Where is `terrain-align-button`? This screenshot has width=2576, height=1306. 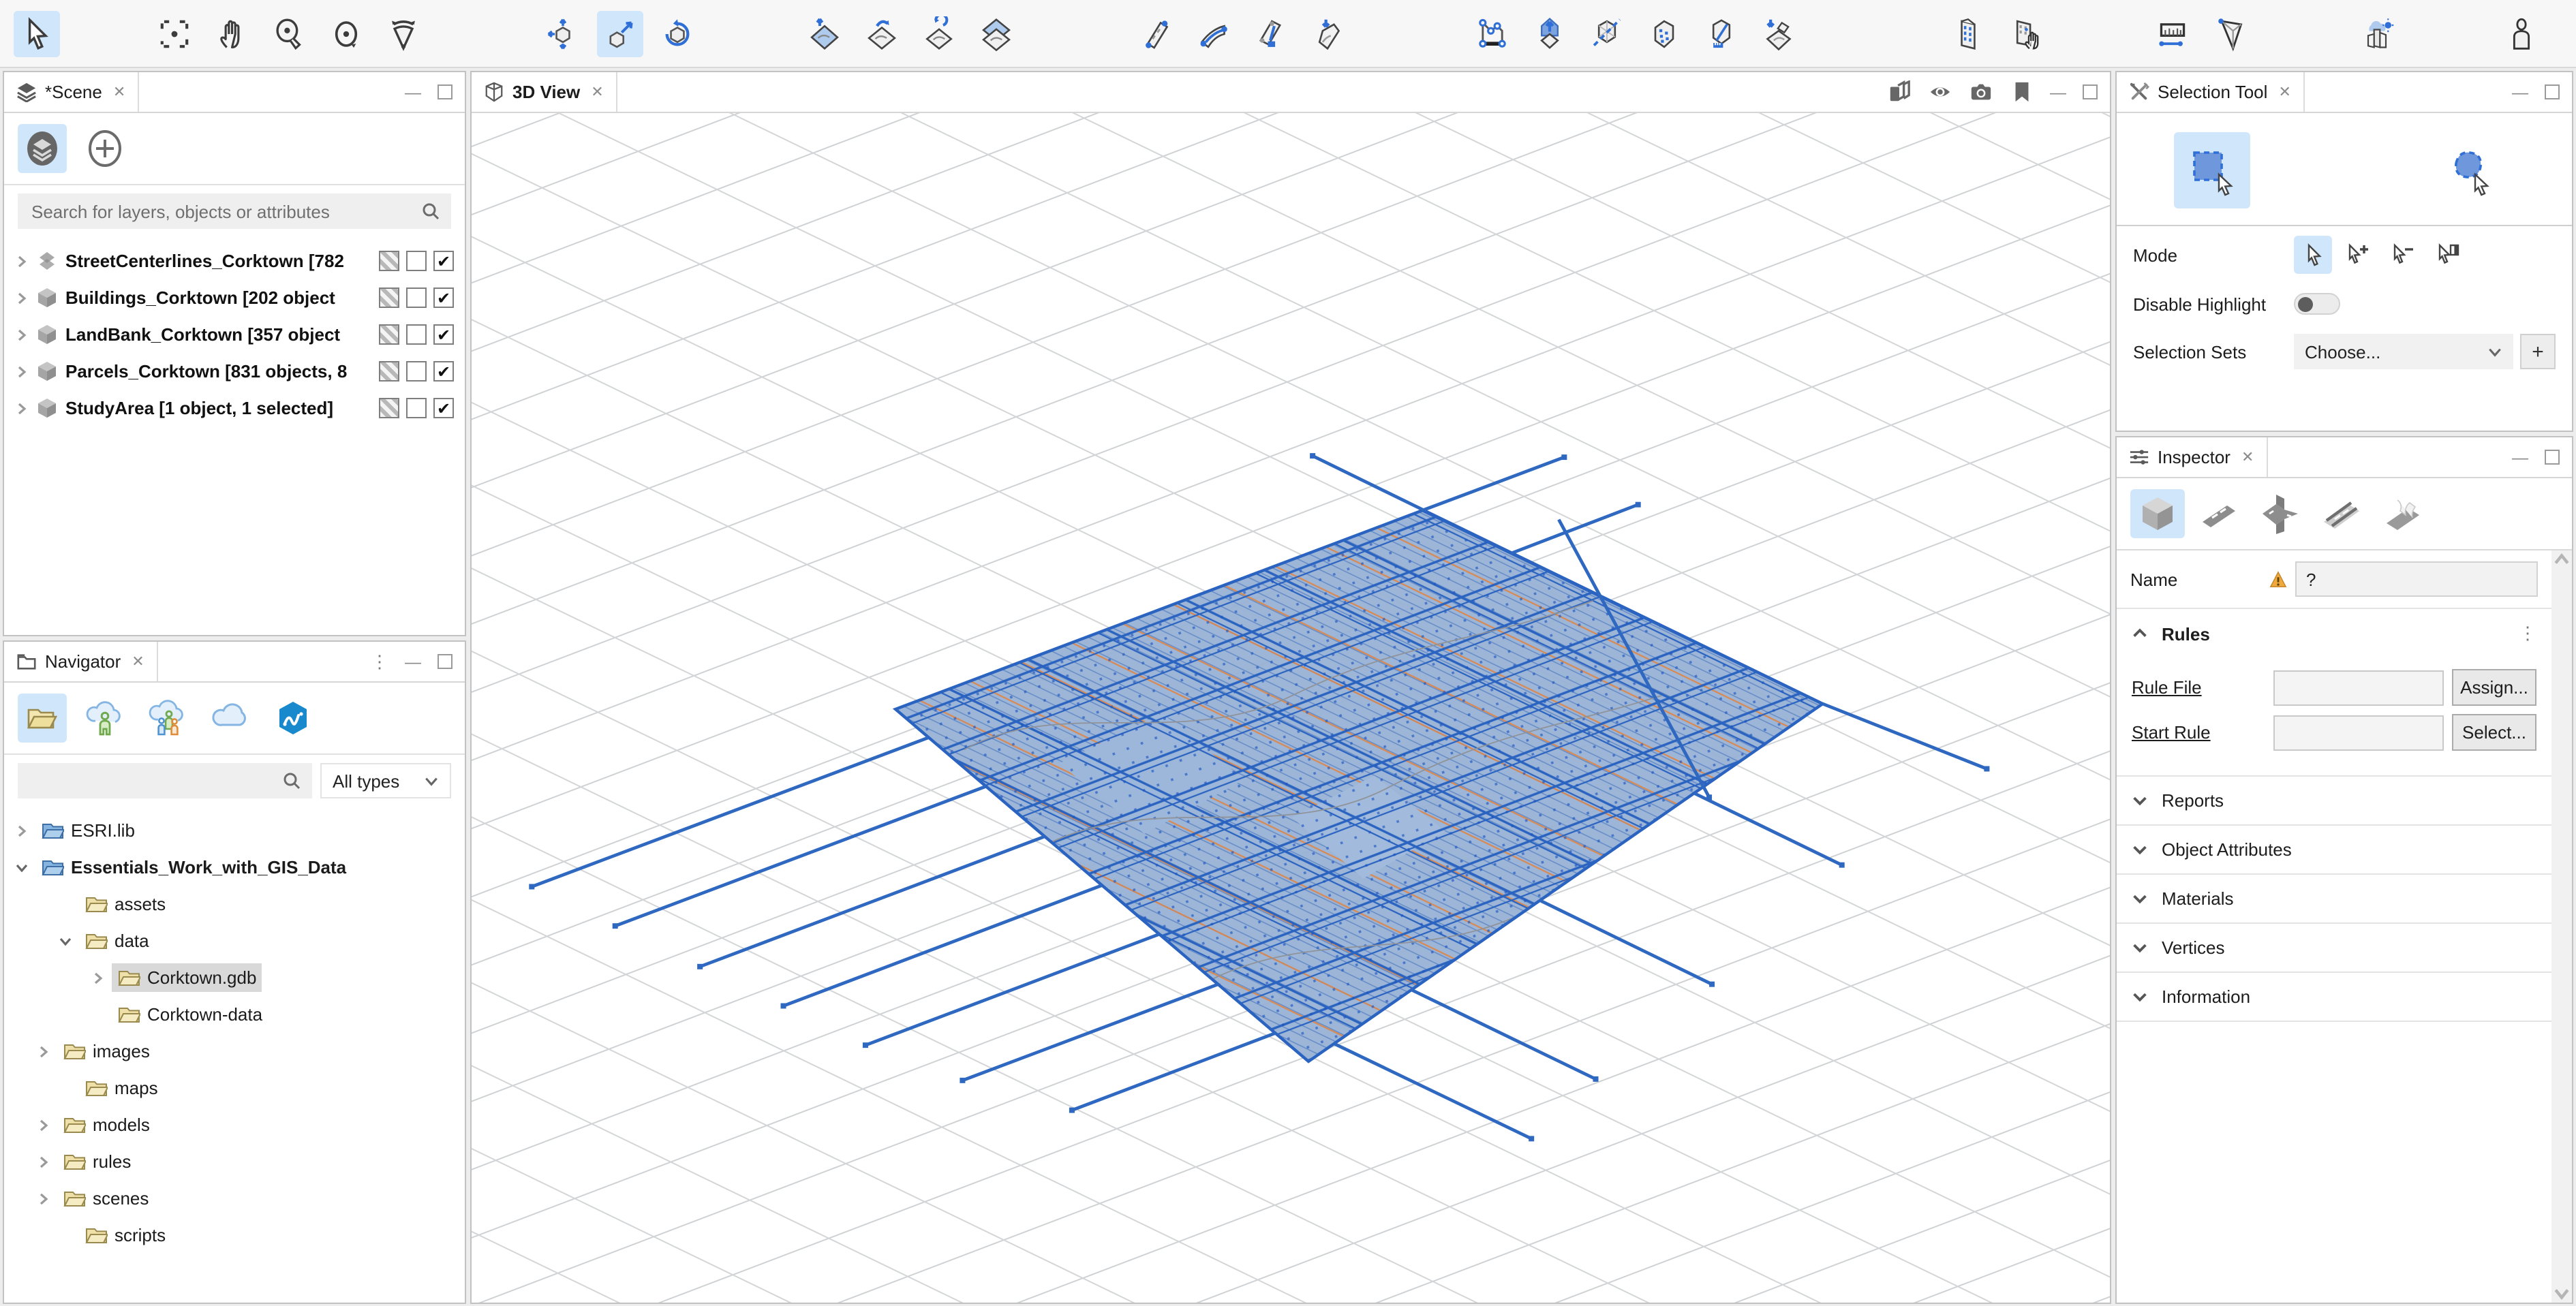
terrain-align-button is located at coordinates (825, 33).